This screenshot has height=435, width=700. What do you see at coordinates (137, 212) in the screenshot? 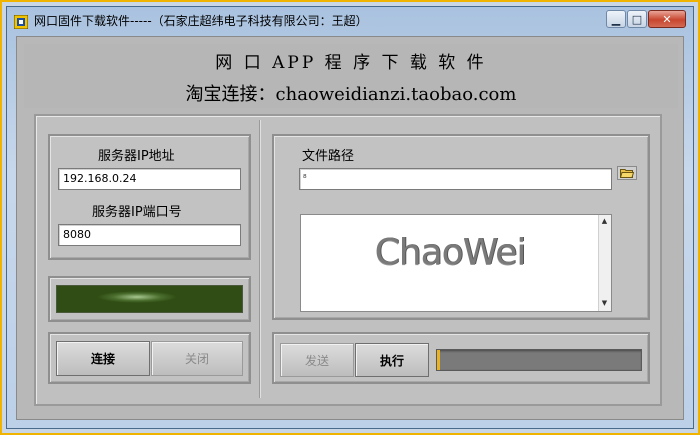
I see `server-port-label: 服务器IP端口号` at bounding box center [137, 212].